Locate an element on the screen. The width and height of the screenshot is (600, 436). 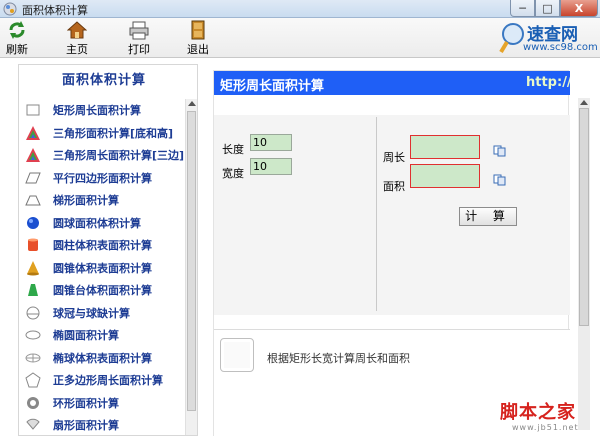
list-item-frustum: 圆锥台体积面积计算 is located at coordinates (102, 290).